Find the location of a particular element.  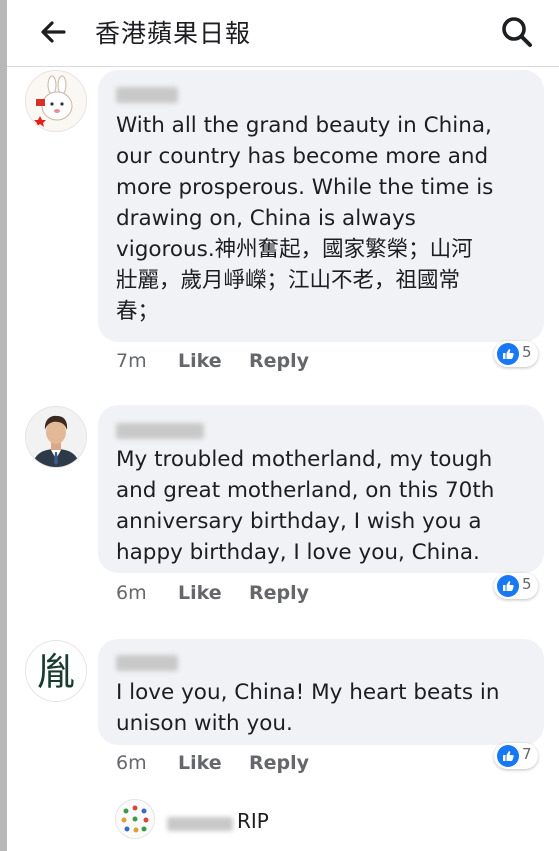

reply-preview-text: RIP is located at coordinates (253, 821).